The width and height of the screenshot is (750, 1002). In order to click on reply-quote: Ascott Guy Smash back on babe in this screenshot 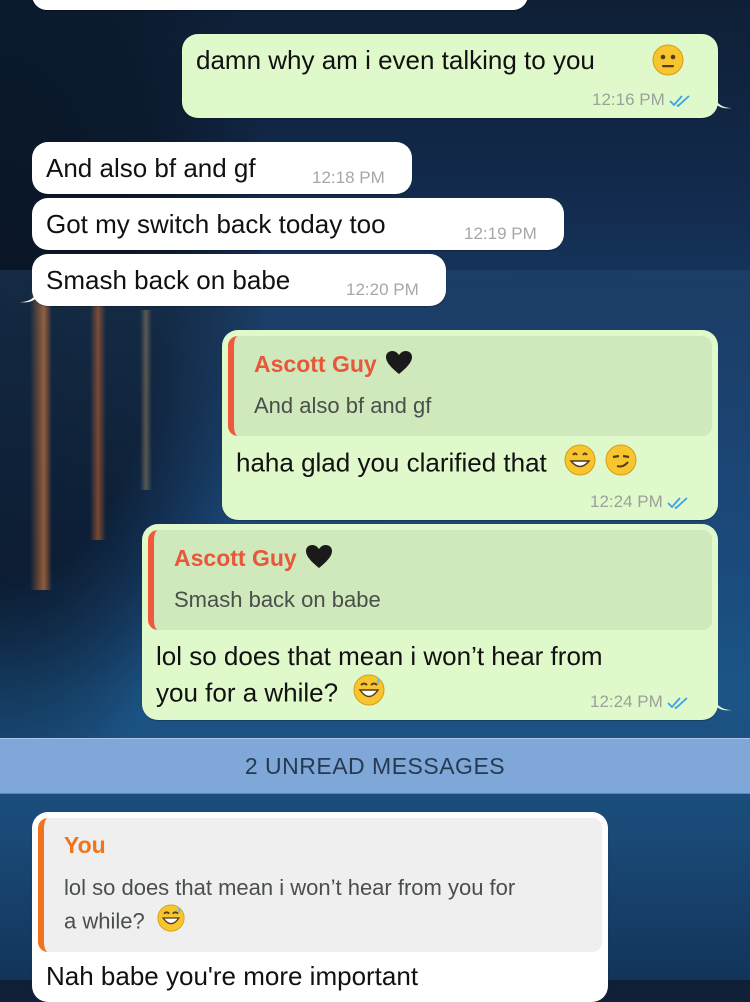, I will do `click(430, 580)`.